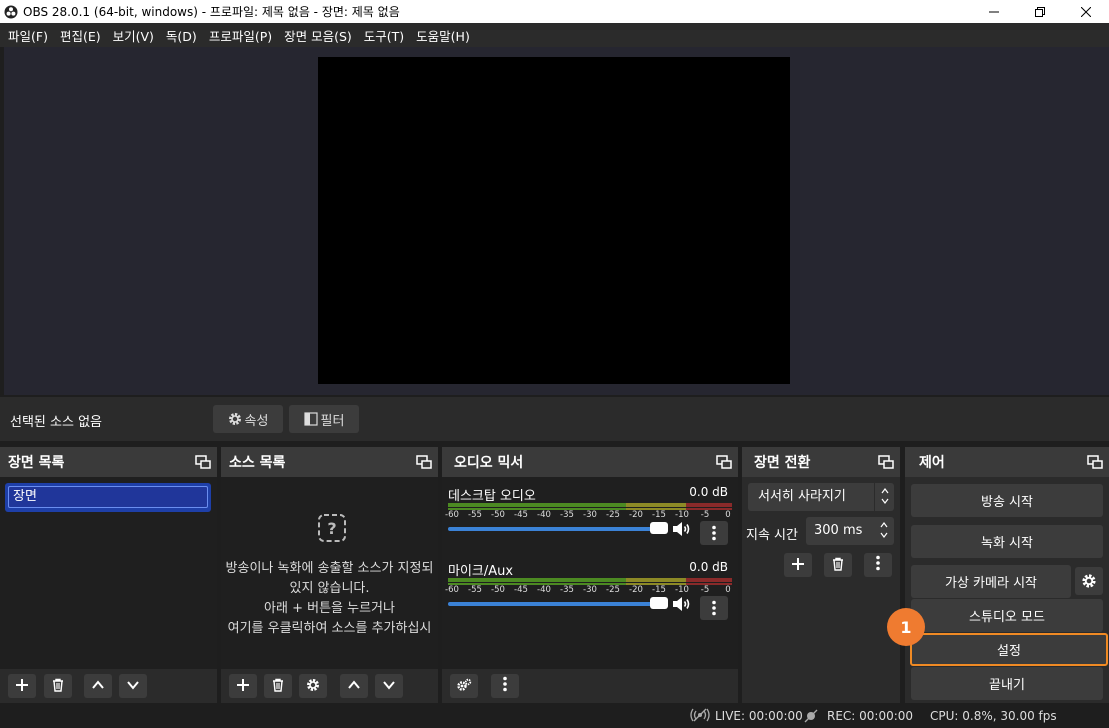 This screenshot has width=1109, height=728. I want to click on settings-button: 설정, so click(1009, 649).